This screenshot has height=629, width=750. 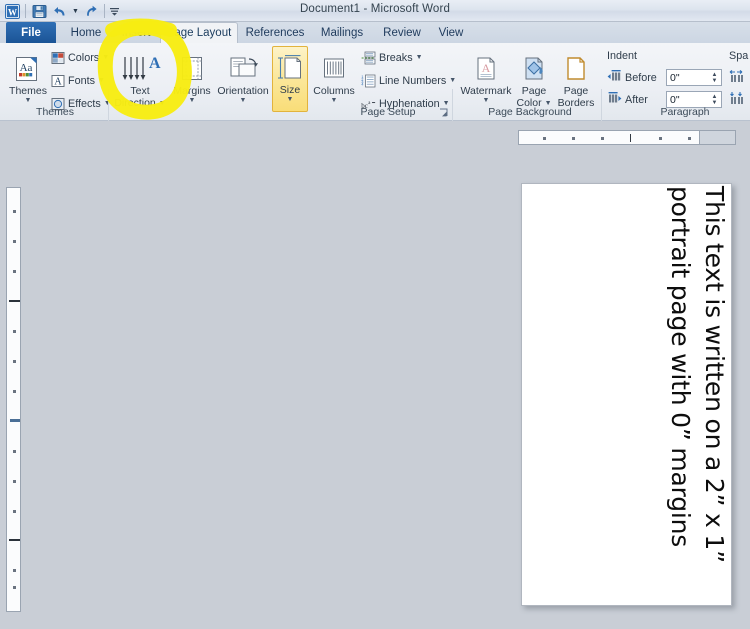 I want to click on indent-before-label: Before, so click(x=641, y=77).